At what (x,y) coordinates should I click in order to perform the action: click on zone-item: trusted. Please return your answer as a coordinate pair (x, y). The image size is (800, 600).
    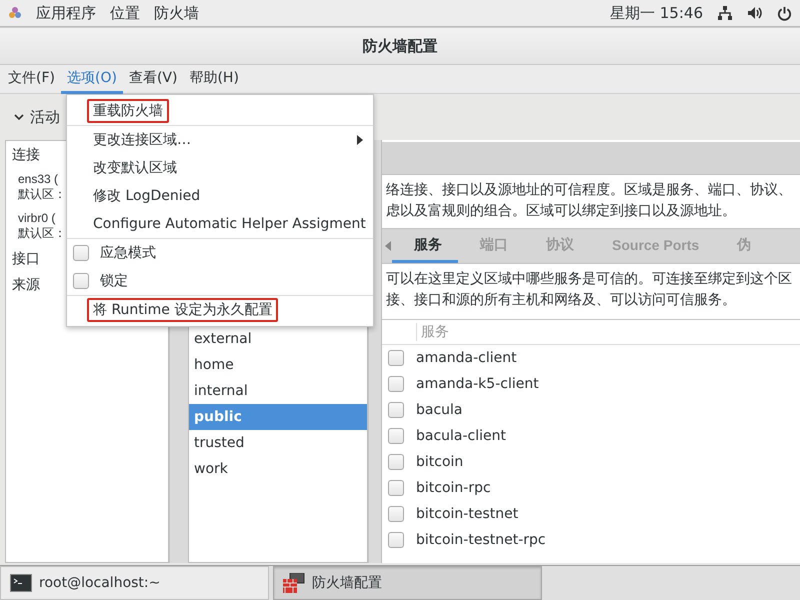
    Looking at the image, I should click on (278, 443).